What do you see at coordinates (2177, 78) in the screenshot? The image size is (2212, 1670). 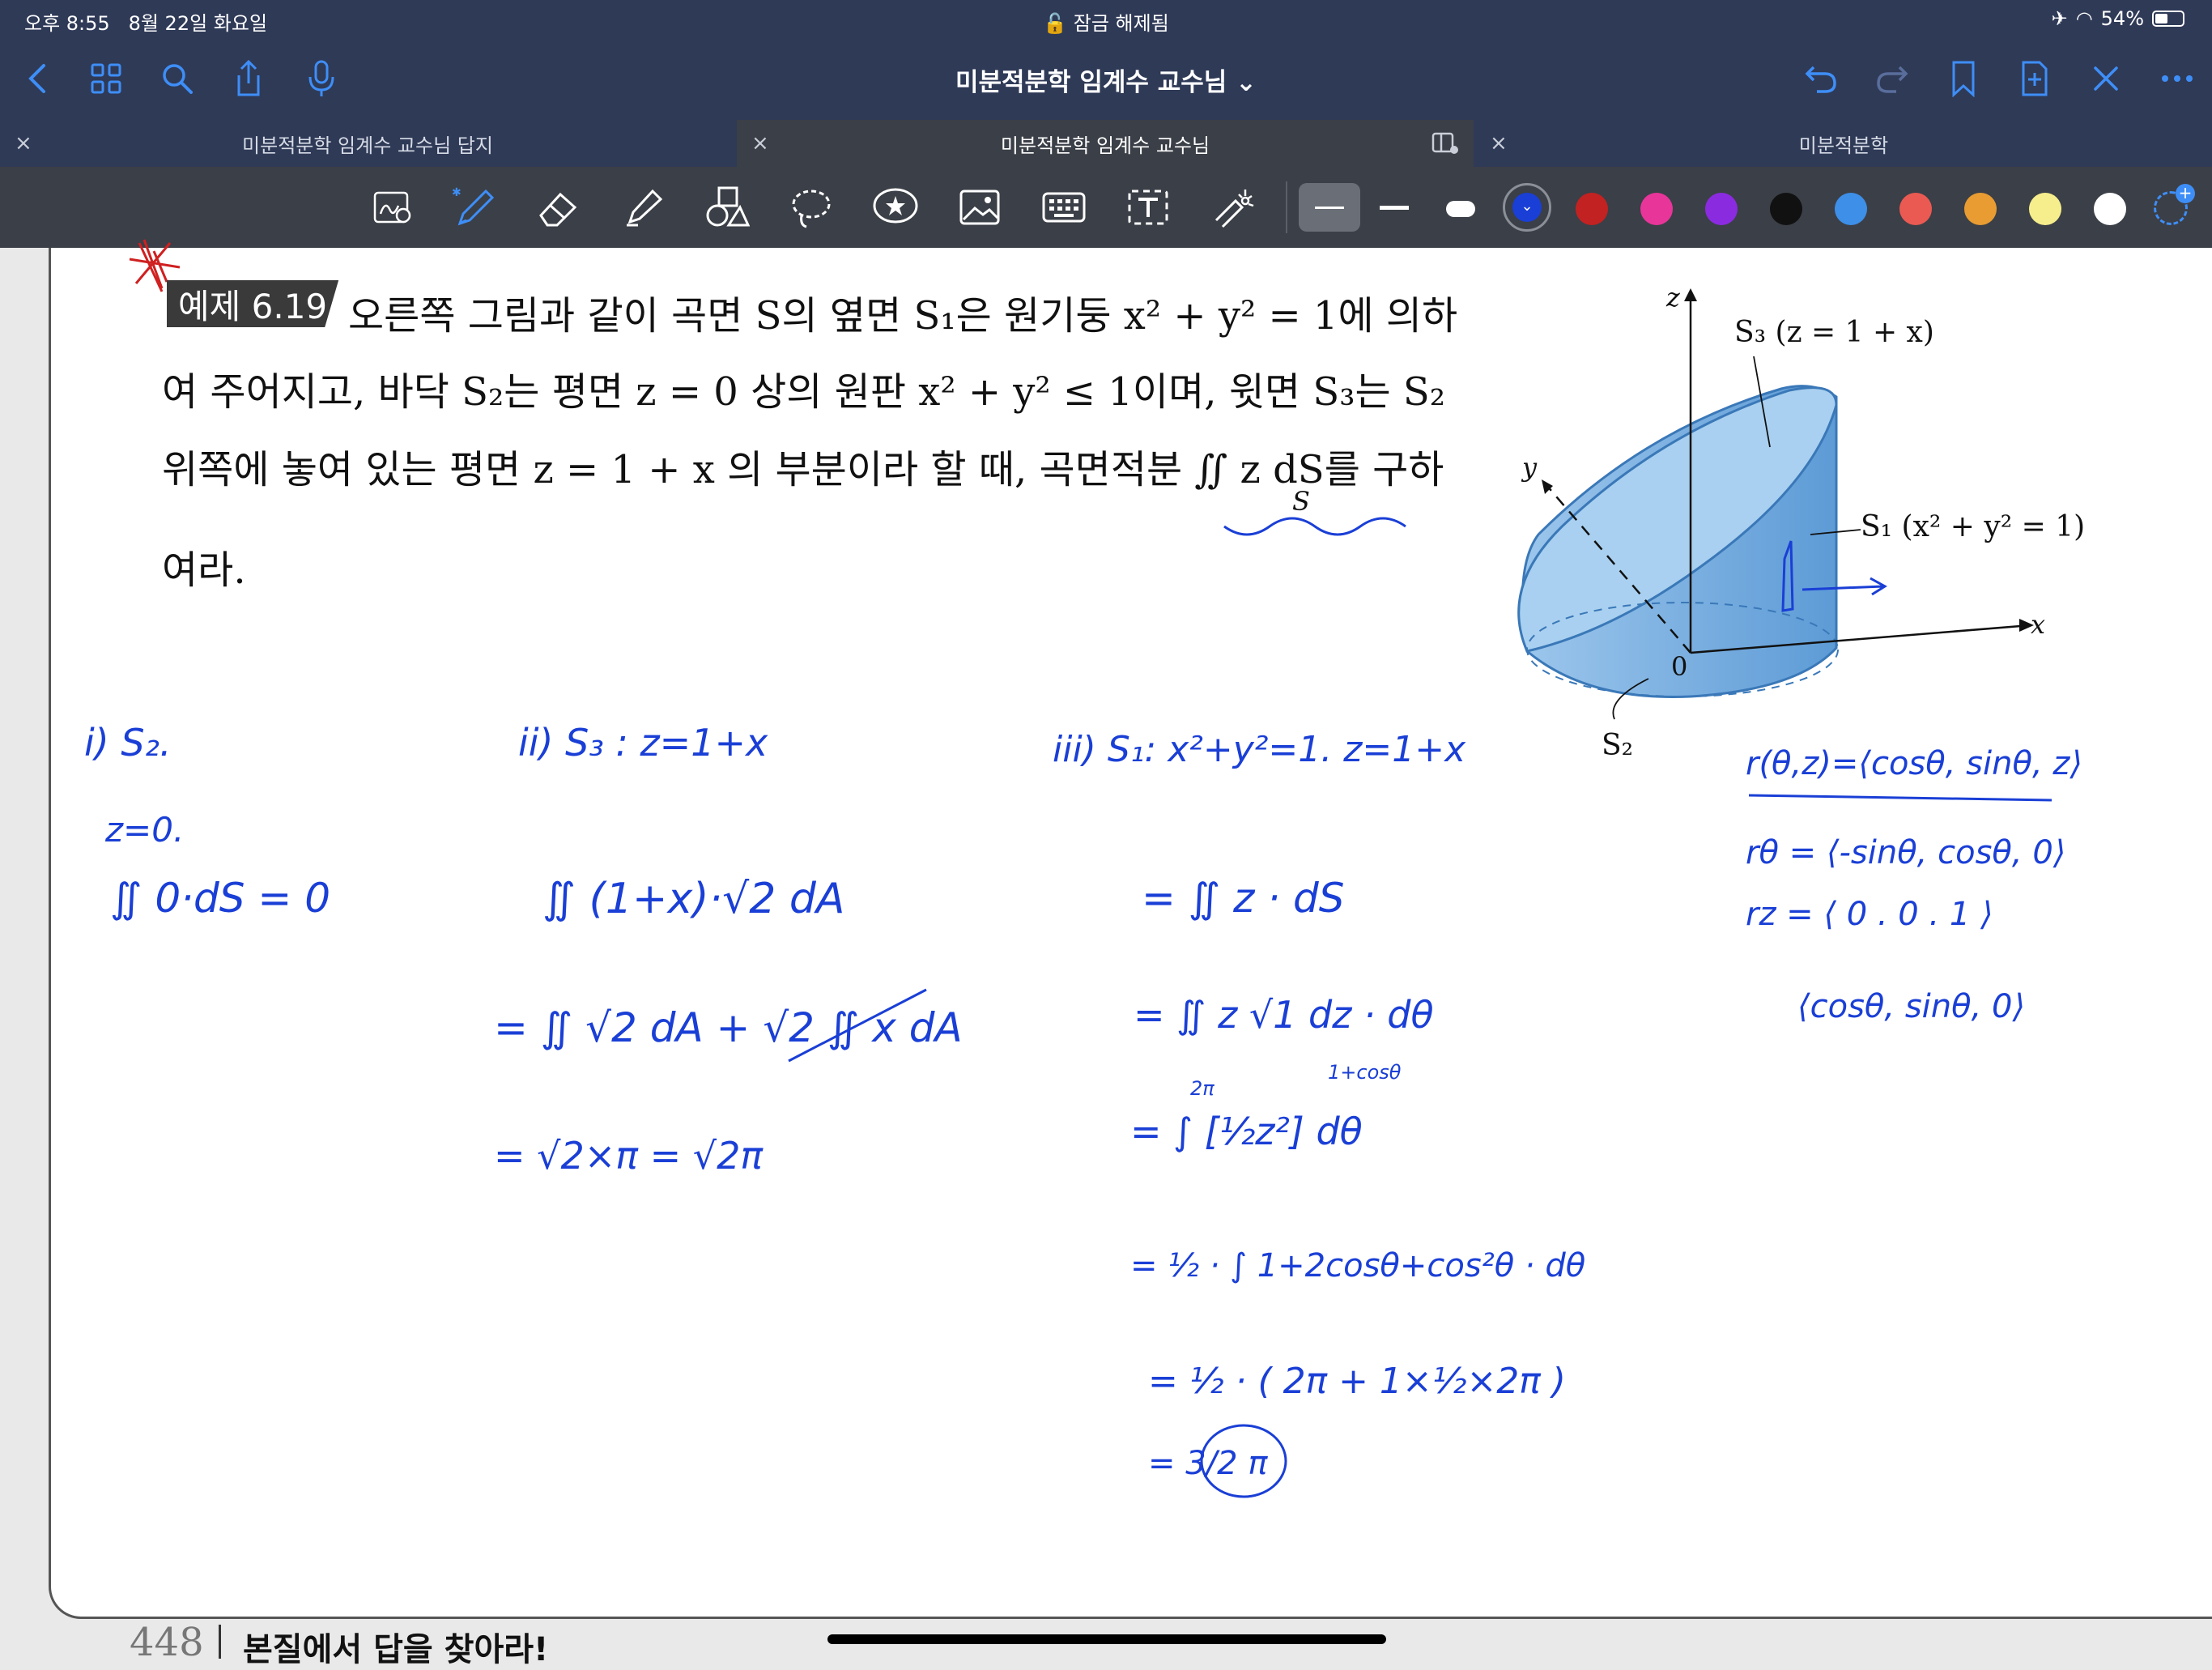 I see `more-icon` at bounding box center [2177, 78].